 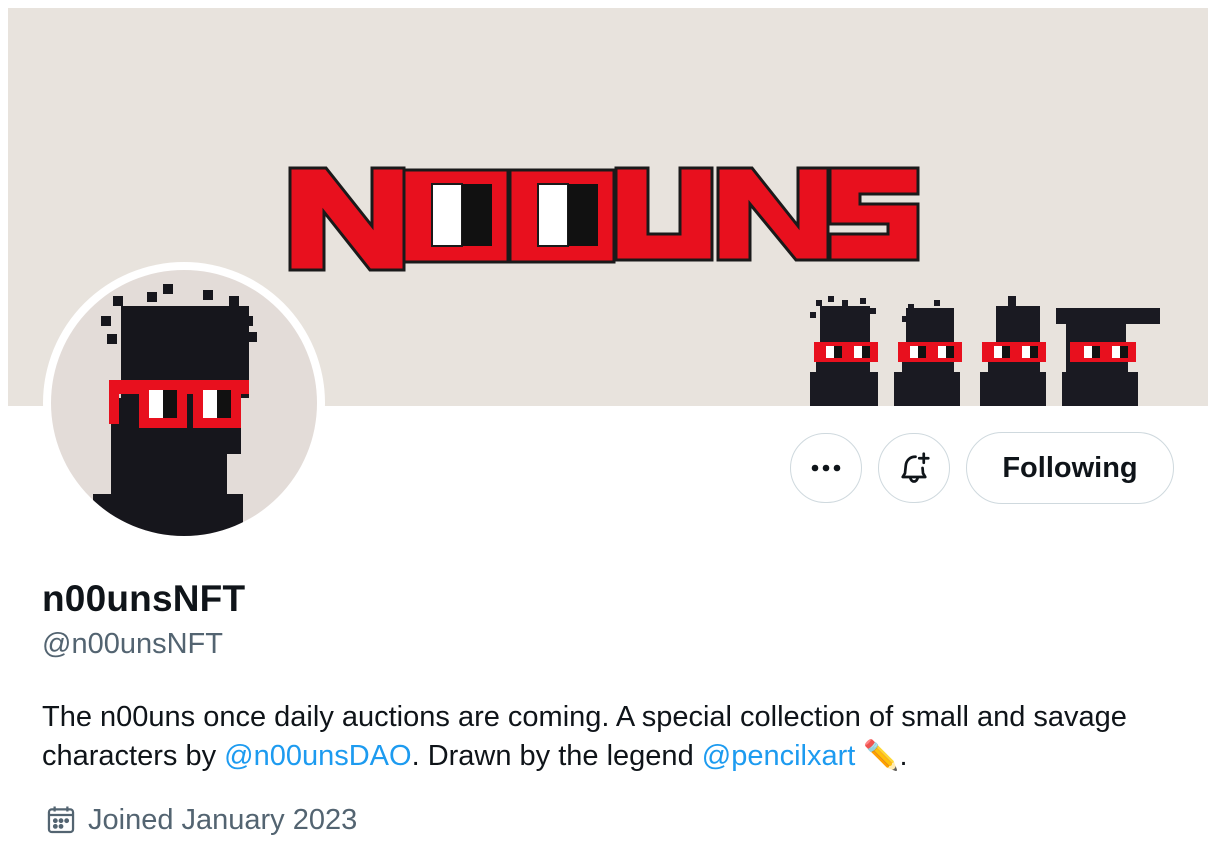 I want to click on logo-letter-s, so click(x=874, y=214).